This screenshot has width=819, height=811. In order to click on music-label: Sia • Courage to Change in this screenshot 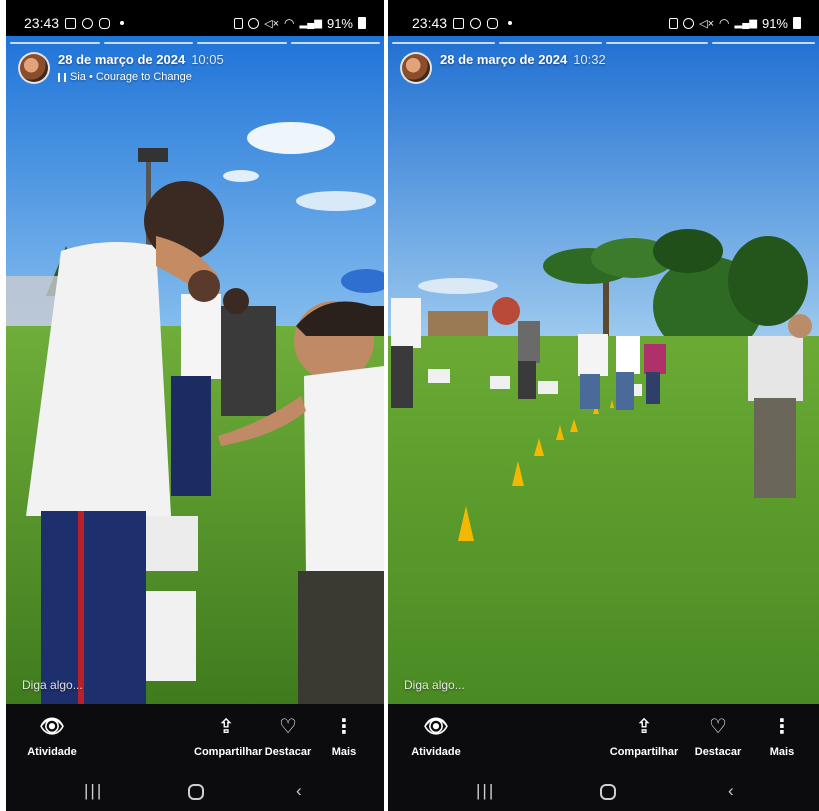, I will do `click(141, 77)`.